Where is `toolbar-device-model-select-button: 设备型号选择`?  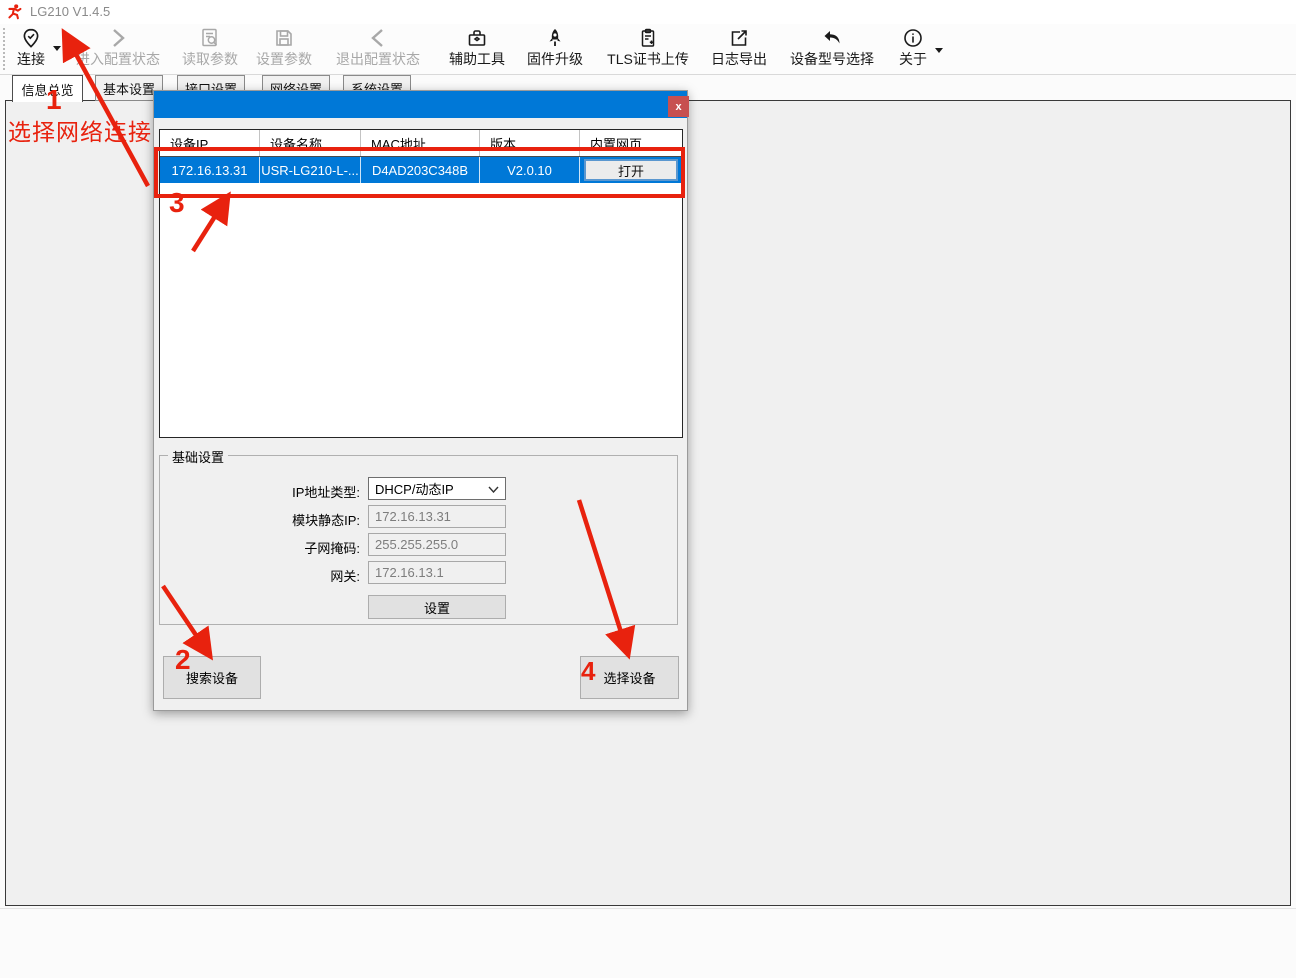 toolbar-device-model-select-button: 设备型号选择 is located at coordinates (832, 49).